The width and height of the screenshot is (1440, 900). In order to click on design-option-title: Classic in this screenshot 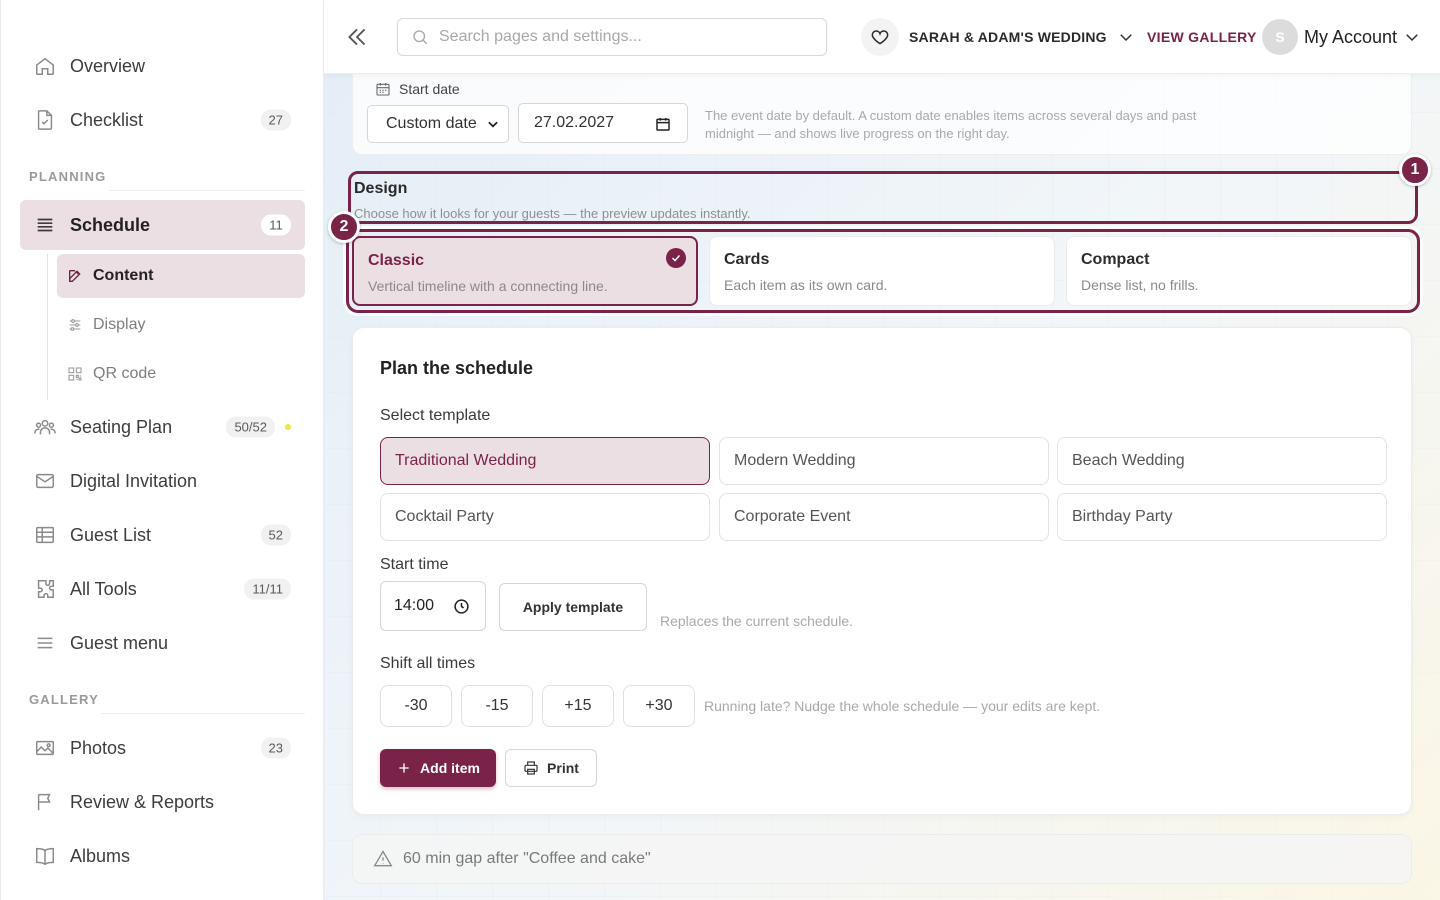, I will do `click(396, 260)`.